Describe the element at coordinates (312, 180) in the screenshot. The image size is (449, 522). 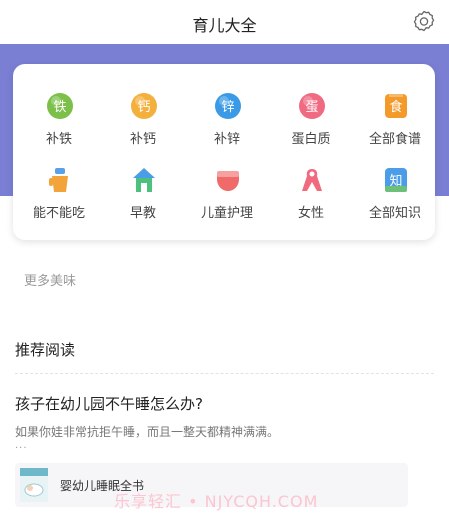
I see `women-ribbon-icon` at that location.